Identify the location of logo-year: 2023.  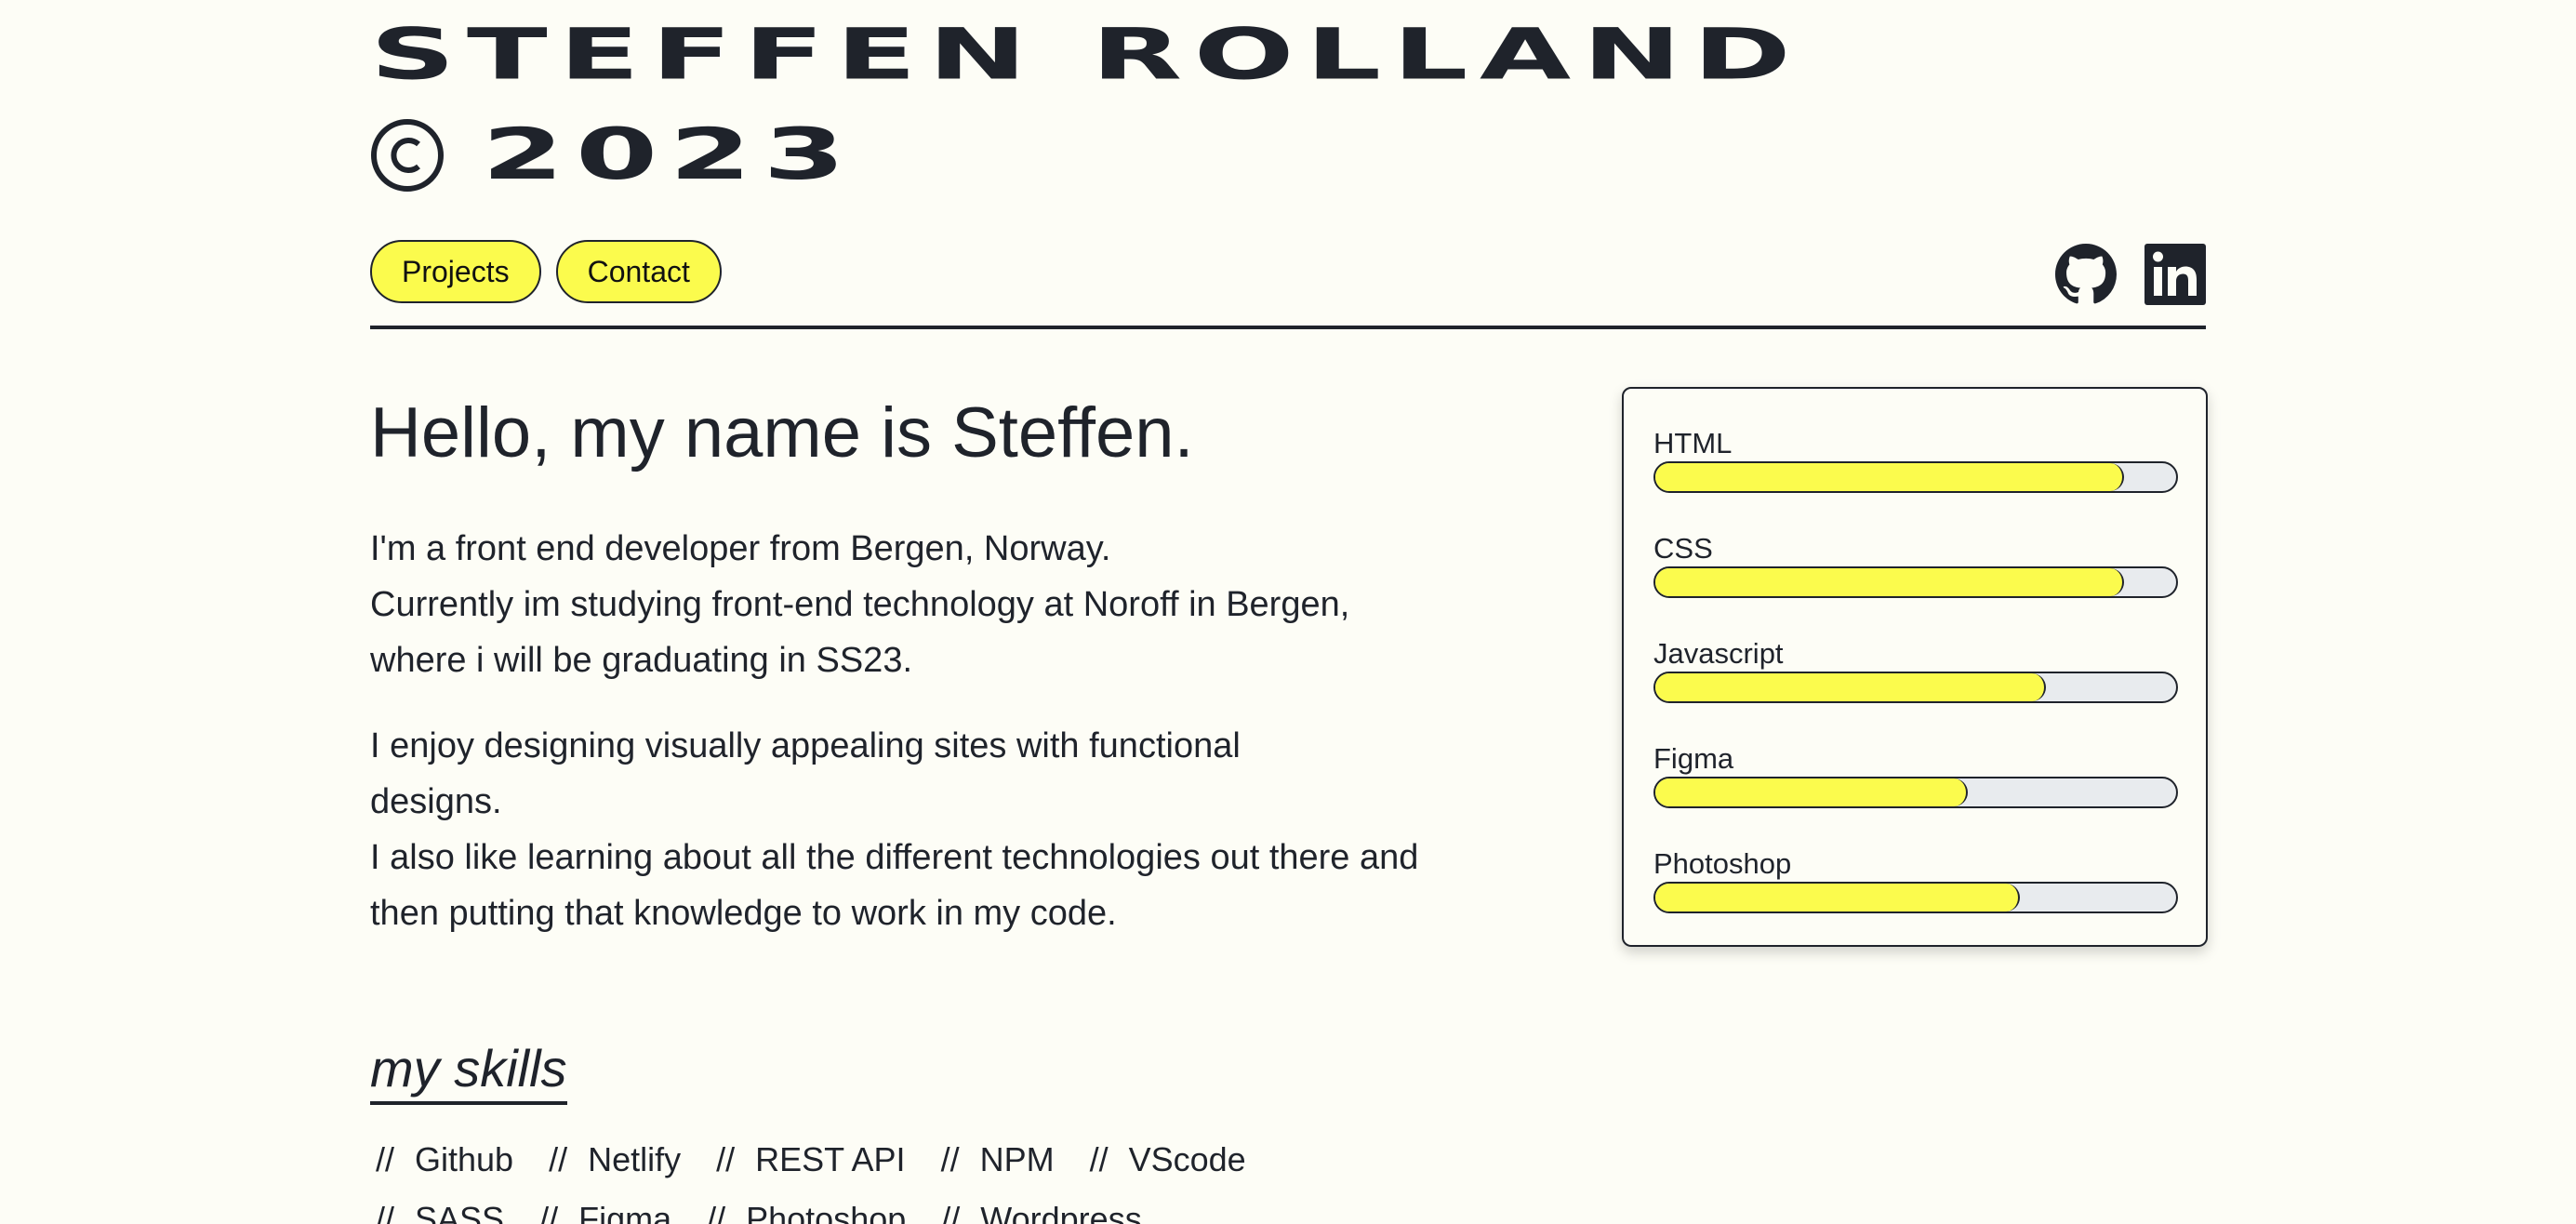
(669, 154).